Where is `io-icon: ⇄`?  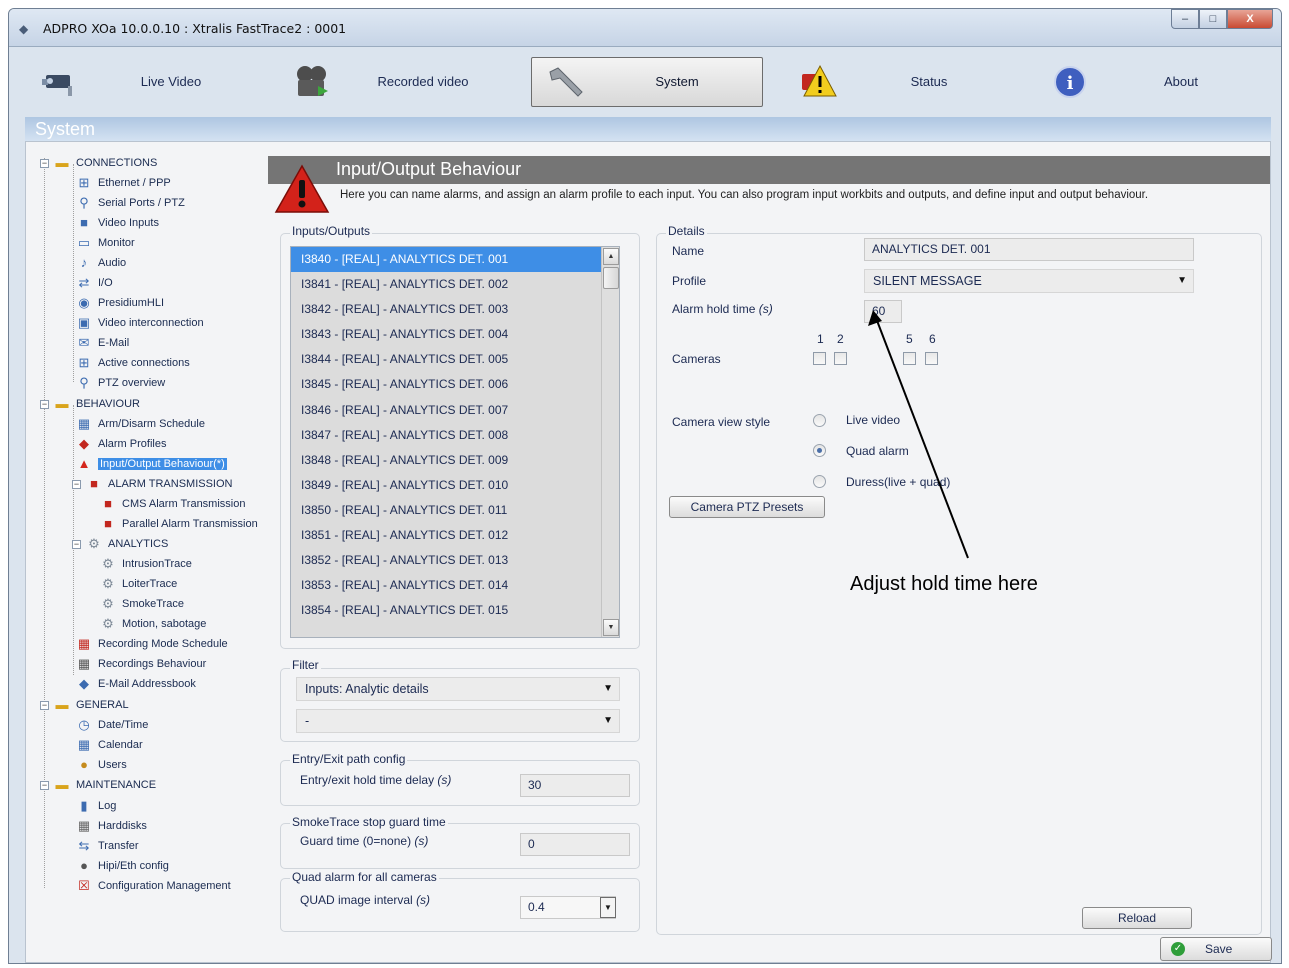
io-icon: ⇄ is located at coordinates (84, 282).